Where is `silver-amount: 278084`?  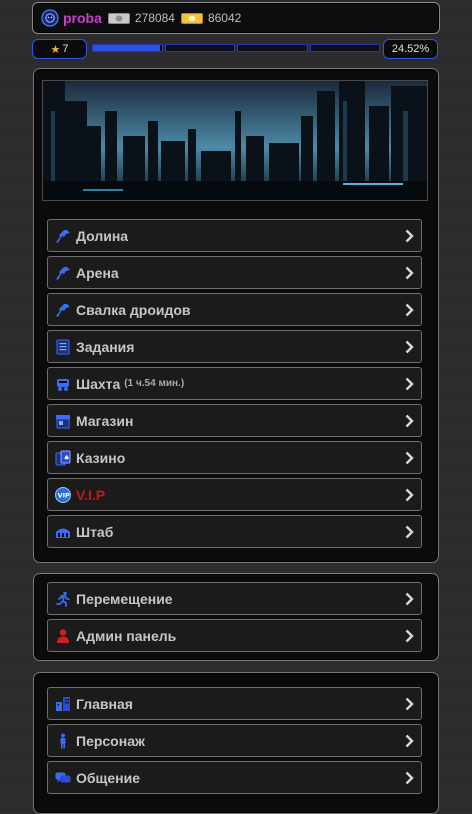 silver-amount: 278084 is located at coordinates (154, 18).